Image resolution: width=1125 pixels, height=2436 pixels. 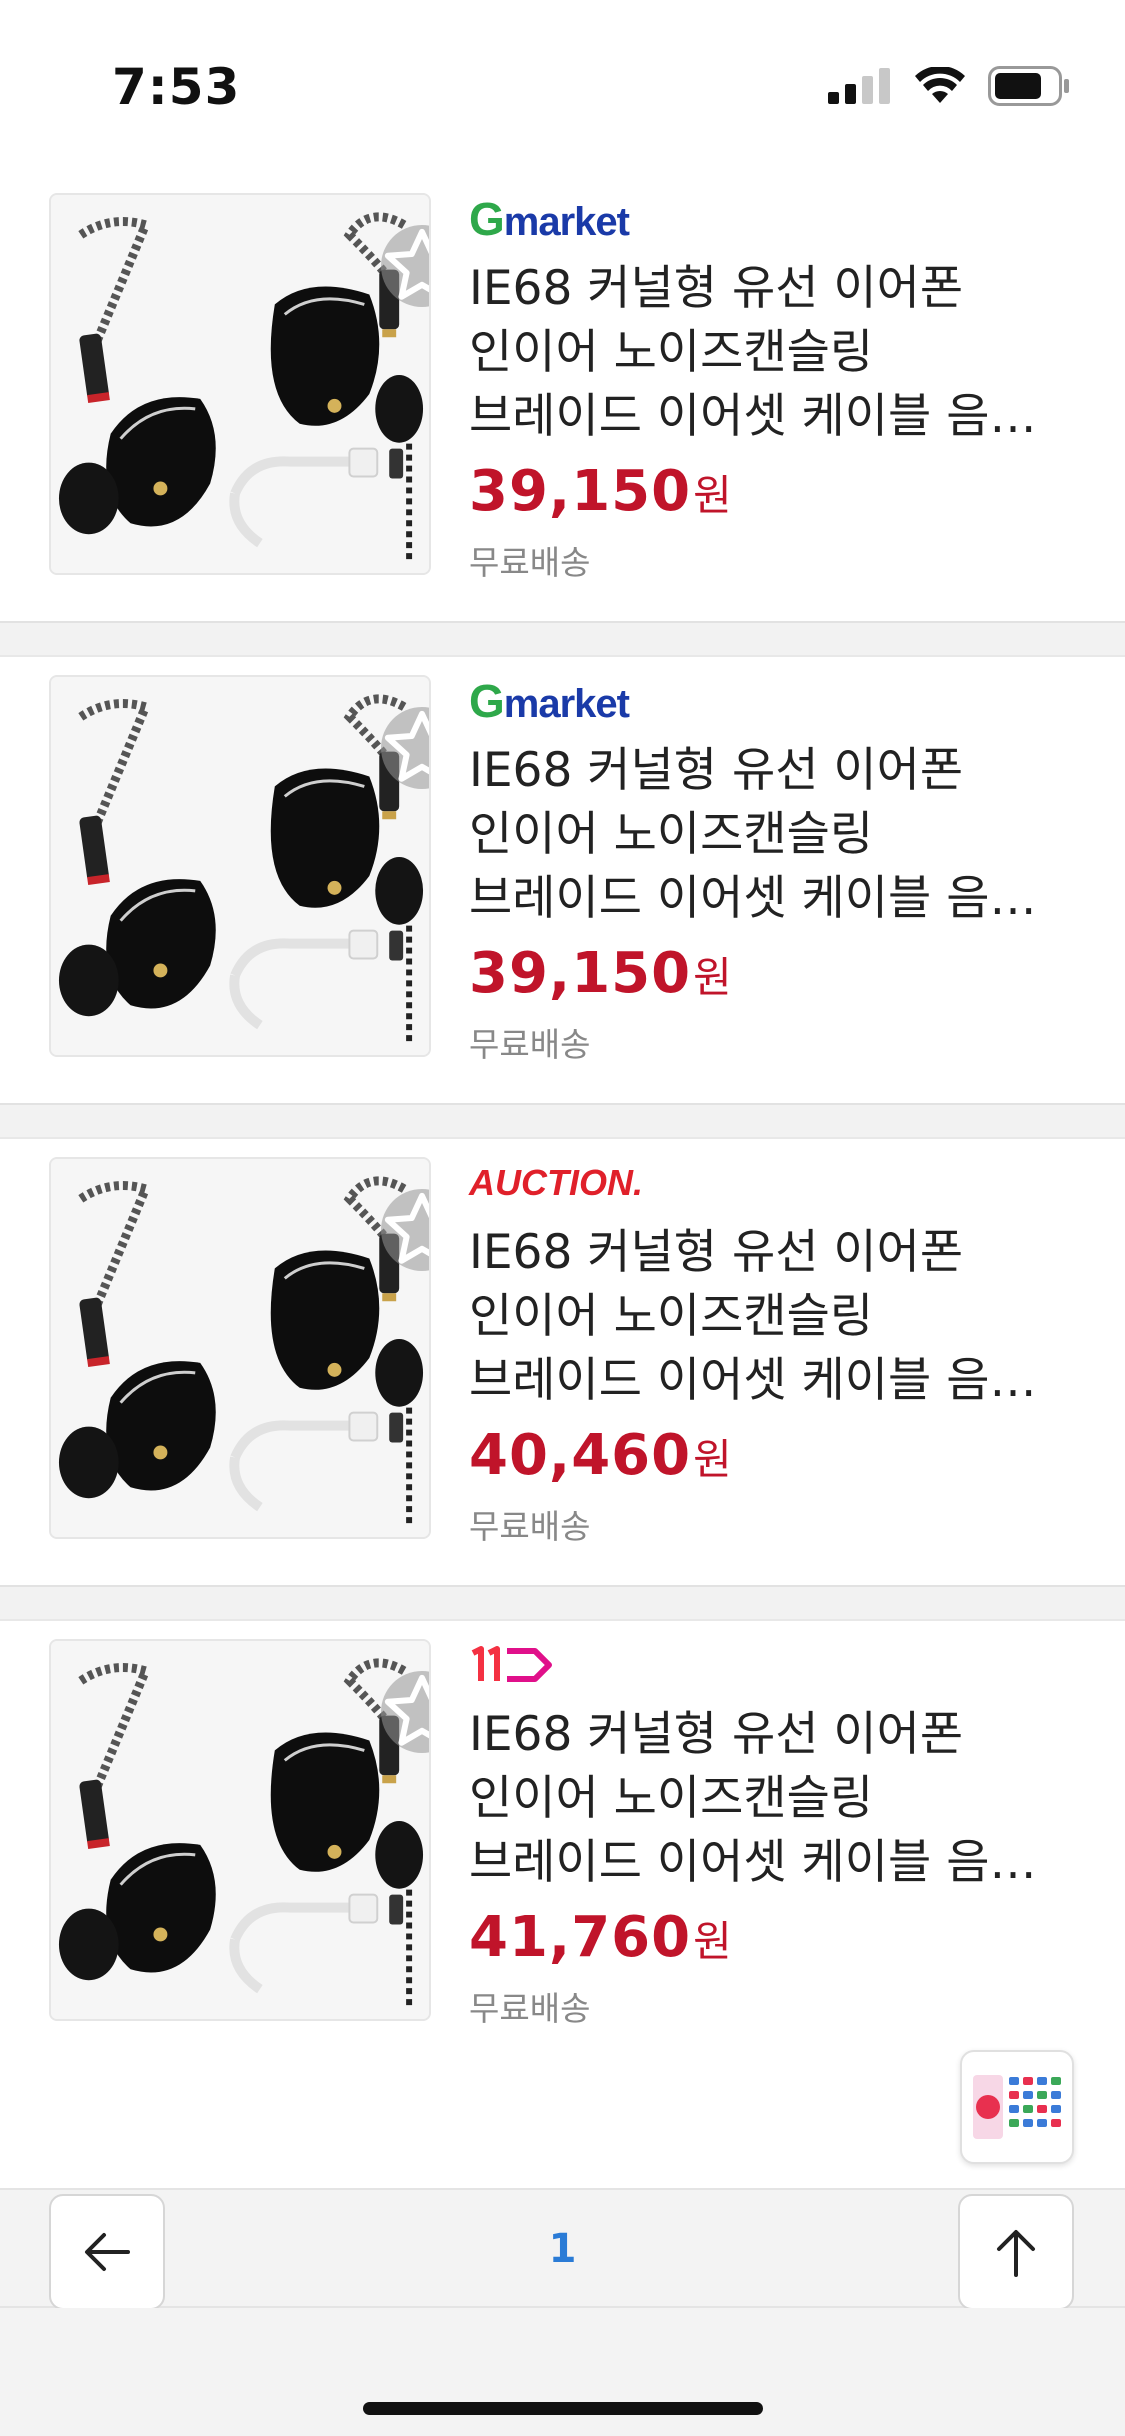 What do you see at coordinates (563, 2408) in the screenshot?
I see `home-indicator` at bounding box center [563, 2408].